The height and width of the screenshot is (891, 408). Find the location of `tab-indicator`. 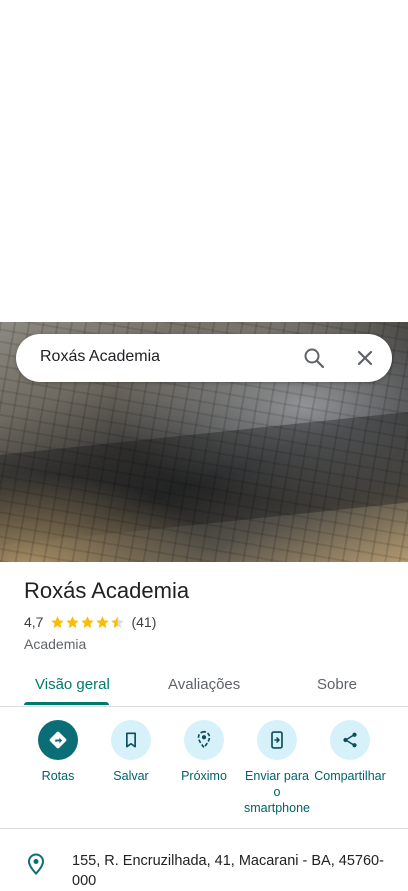

tab-indicator is located at coordinates (66, 703).